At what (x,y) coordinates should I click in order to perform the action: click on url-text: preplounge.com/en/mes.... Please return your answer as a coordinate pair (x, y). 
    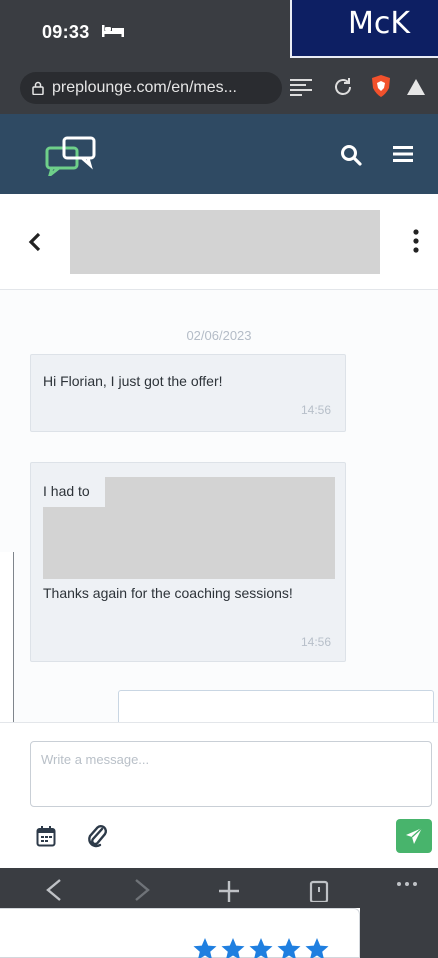
    Looking at the image, I should click on (144, 87).